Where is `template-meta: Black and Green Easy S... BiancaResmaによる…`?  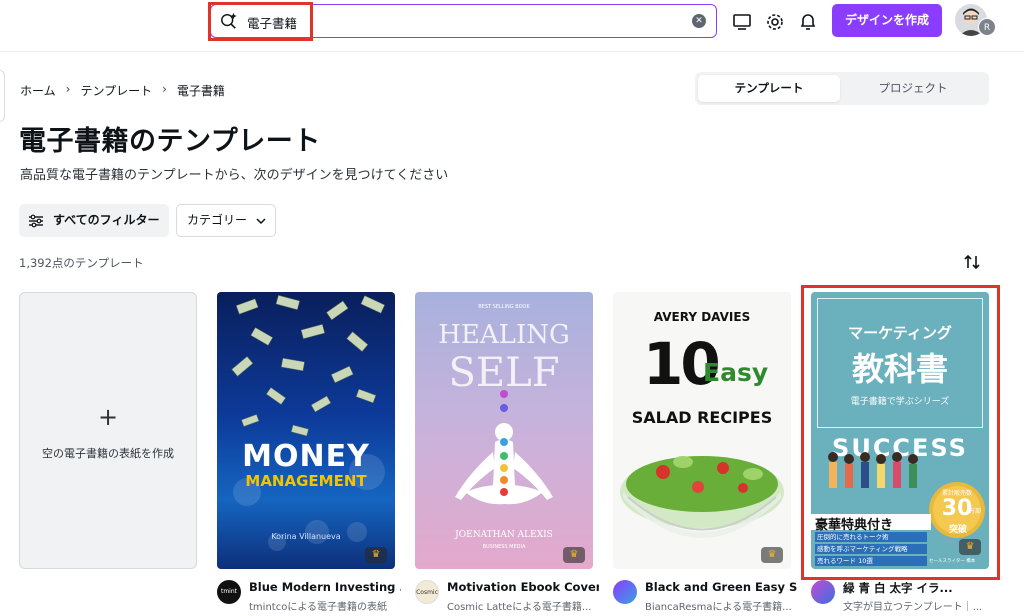 template-meta: Black and Green Easy S... BiancaResmaによる… is located at coordinates (705, 596).